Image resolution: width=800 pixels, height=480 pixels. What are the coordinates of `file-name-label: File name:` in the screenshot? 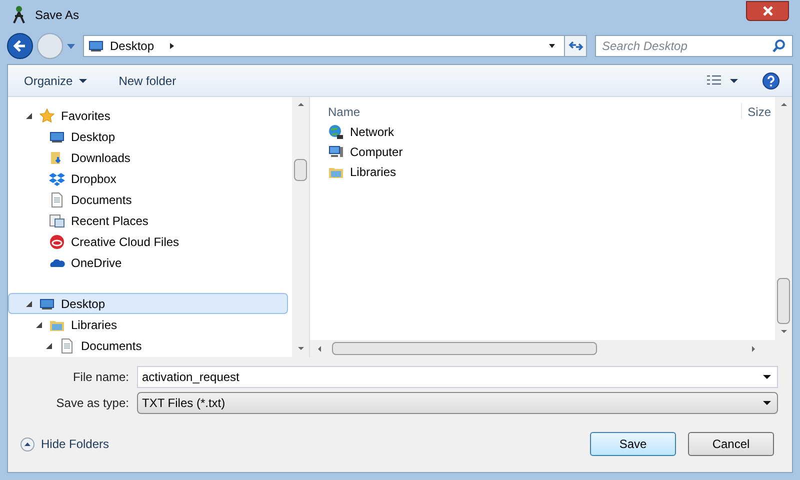 It's located at (100, 377).